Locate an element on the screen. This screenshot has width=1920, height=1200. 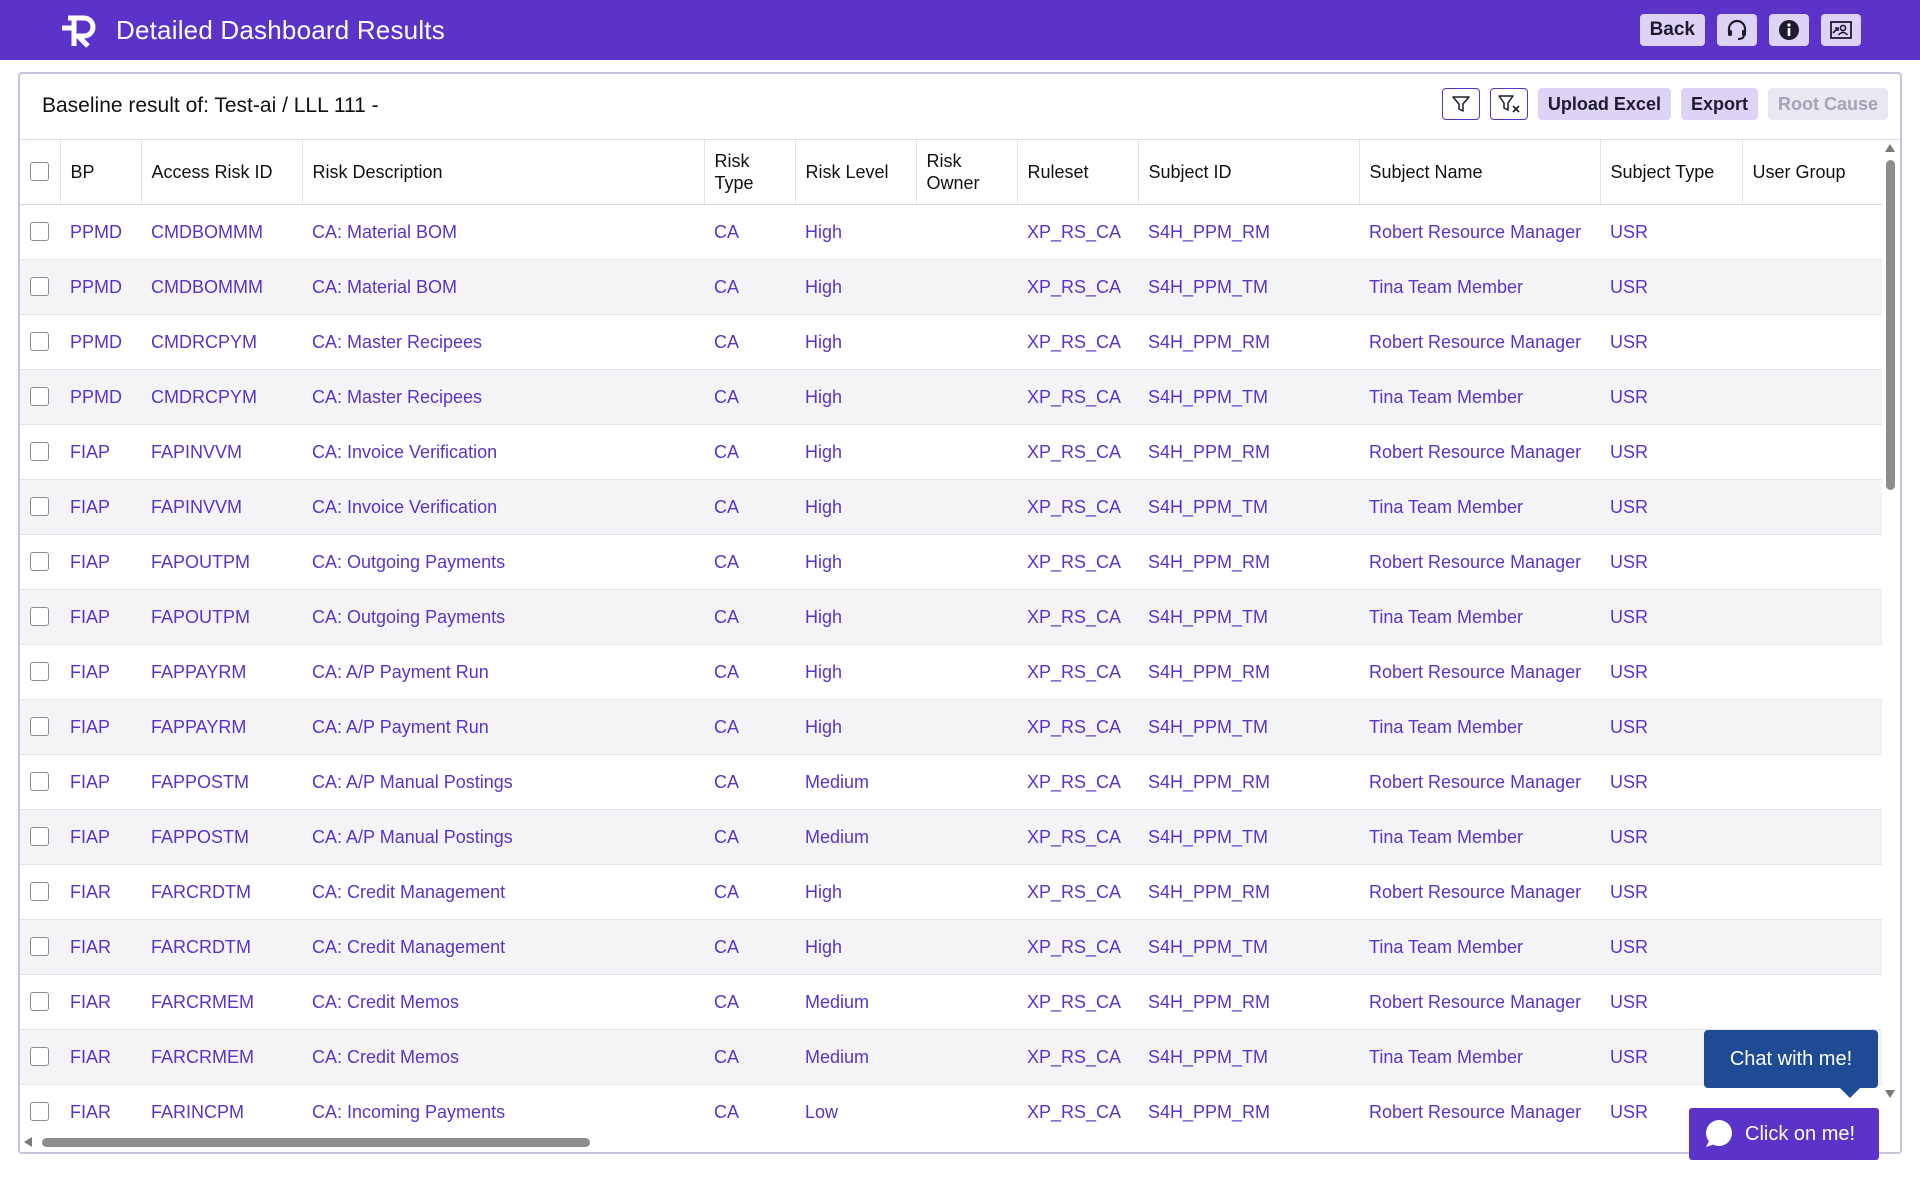
select-all-checkbox is located at coordinates (39, 172).